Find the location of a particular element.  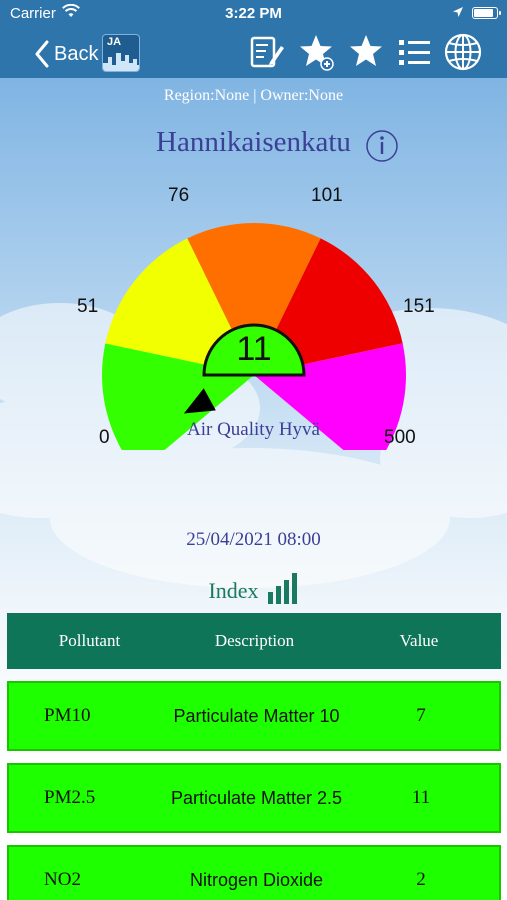

pollutant-table-header: Pollutant Description Value is located at coordinates (254, 641).